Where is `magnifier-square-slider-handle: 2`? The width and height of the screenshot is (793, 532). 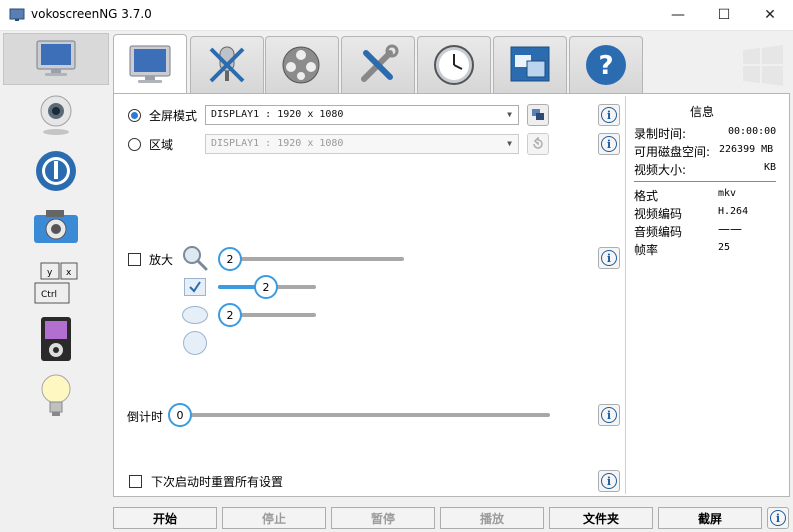
magnifier-square-slider-handle: 2 is located at coordinates (266, 287).